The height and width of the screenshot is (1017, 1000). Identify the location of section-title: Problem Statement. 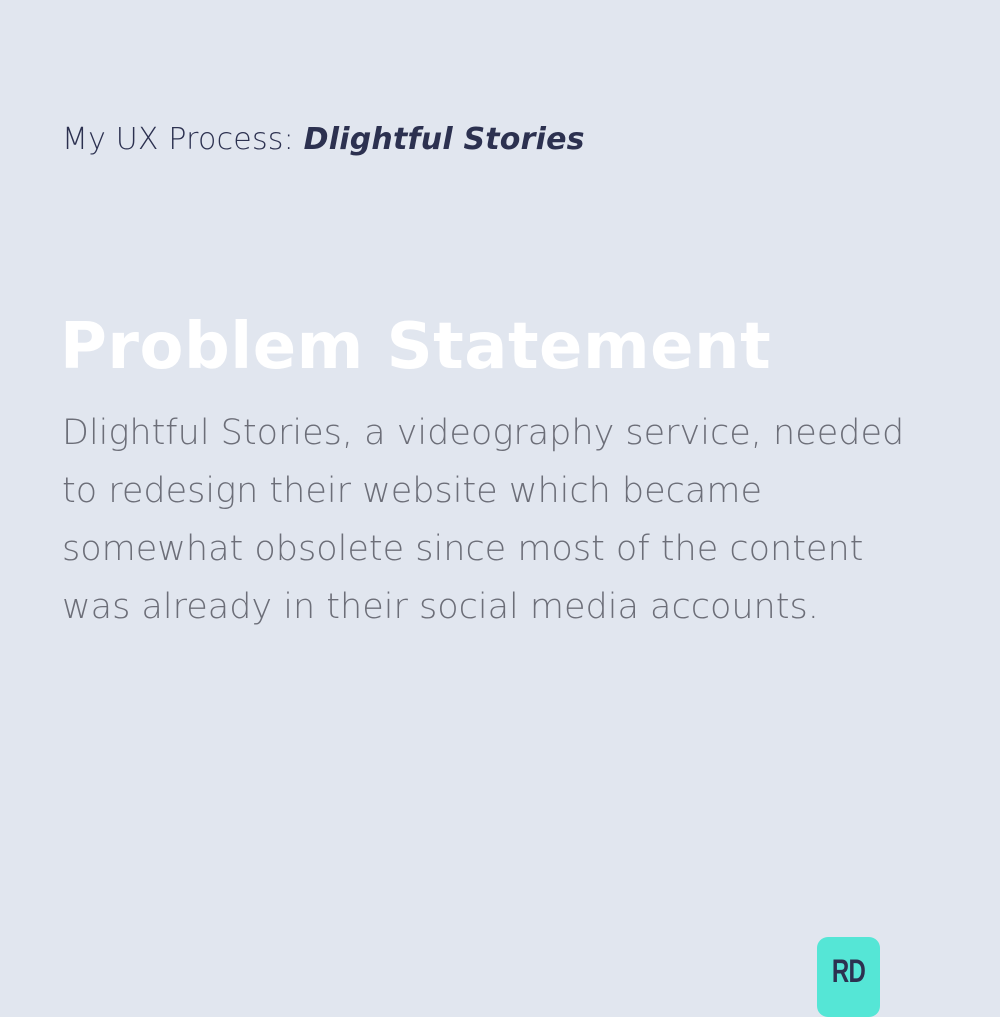
(416, 347).